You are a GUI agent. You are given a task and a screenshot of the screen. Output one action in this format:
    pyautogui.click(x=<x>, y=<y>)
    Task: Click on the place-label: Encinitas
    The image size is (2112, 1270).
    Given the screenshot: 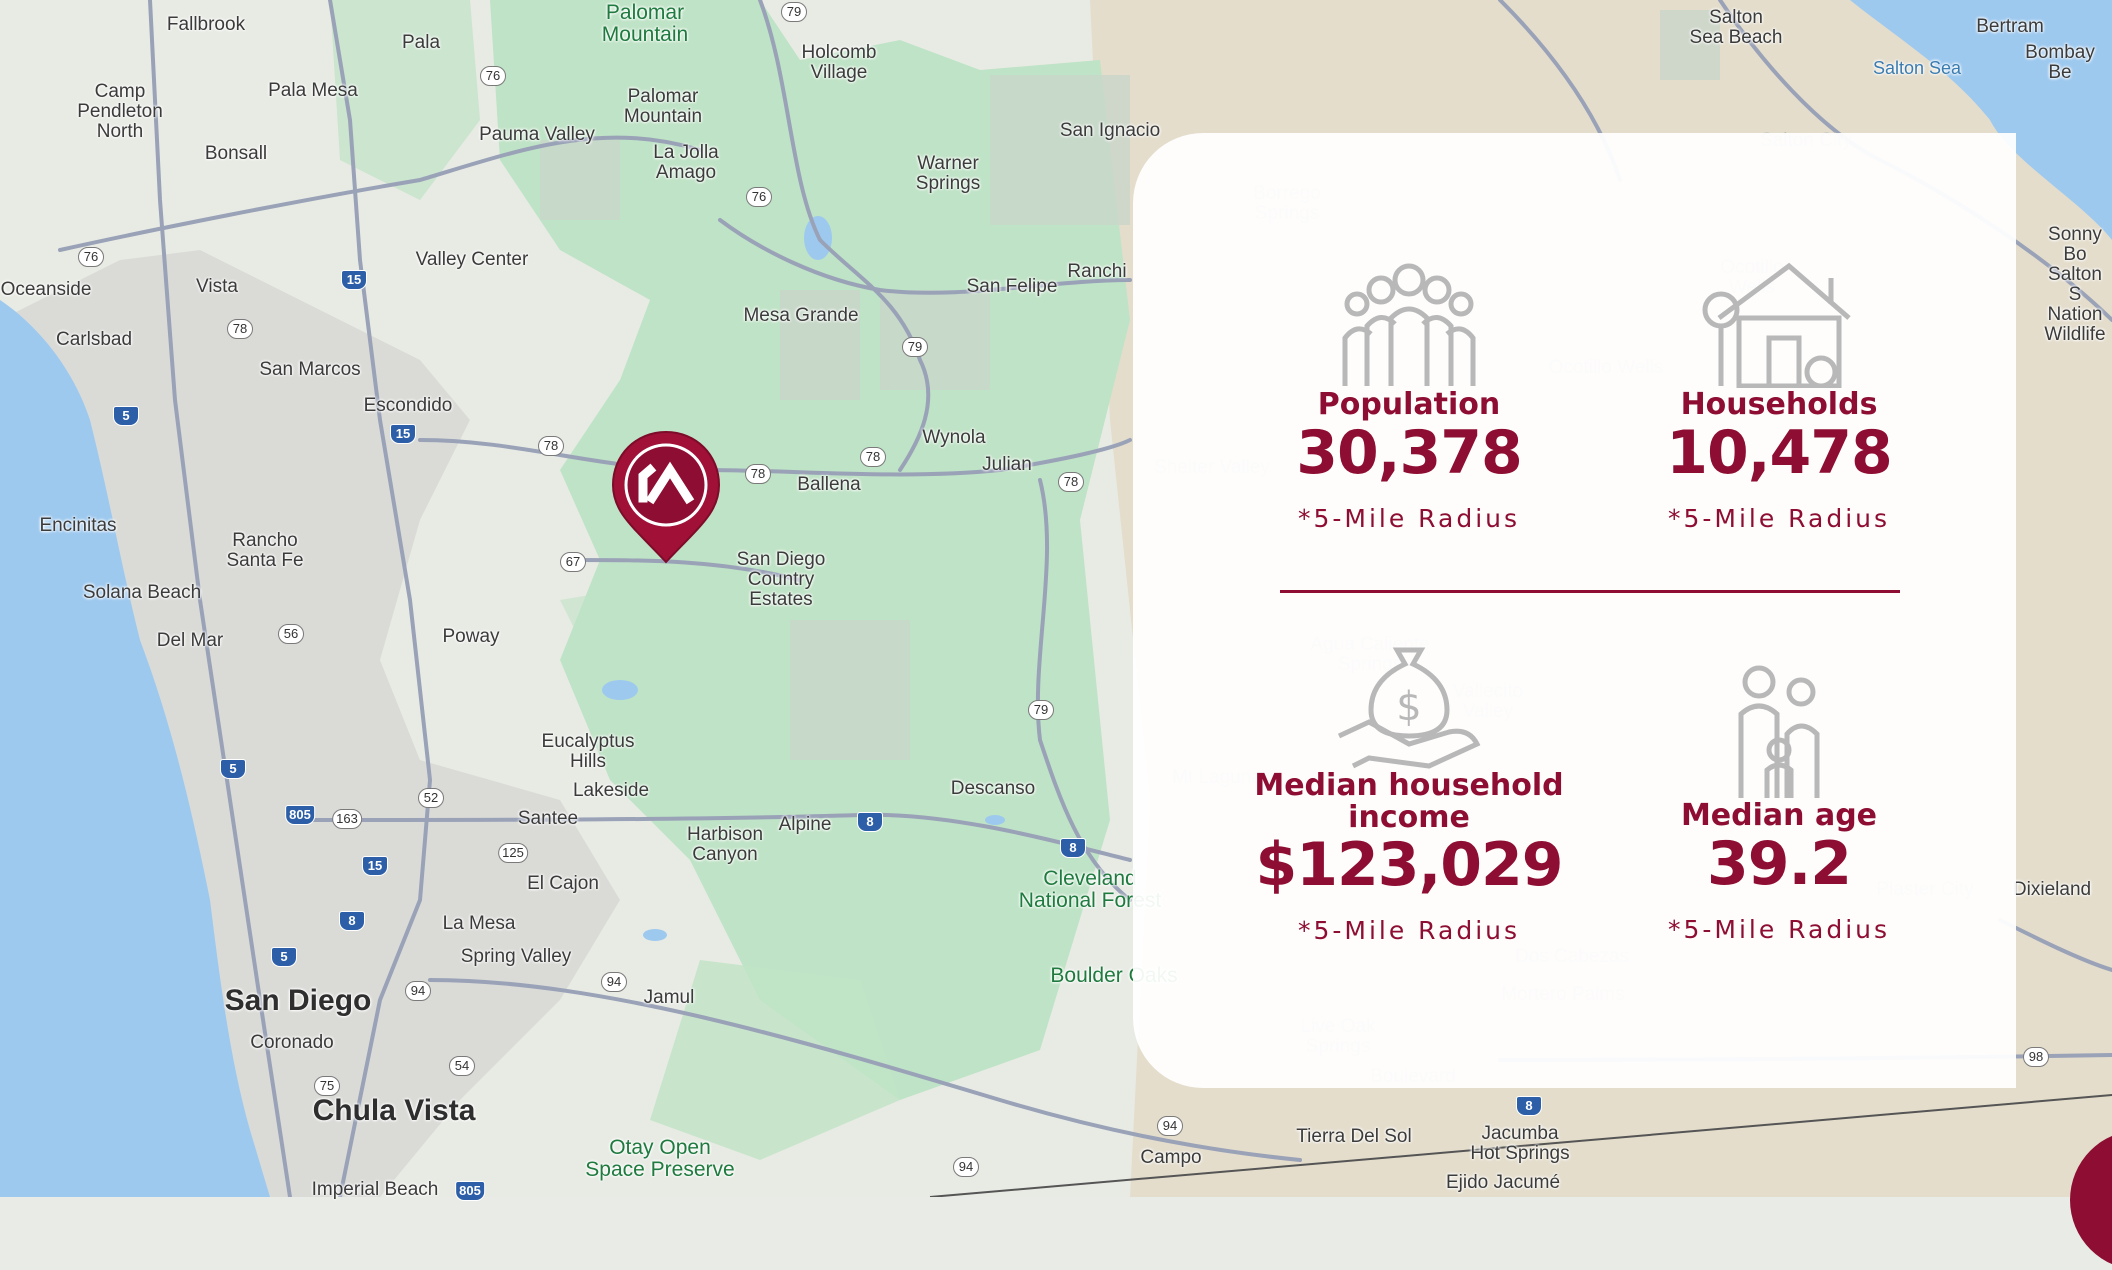 What is the action you would take?
    pyautogui.click(x=78, y=525)
    